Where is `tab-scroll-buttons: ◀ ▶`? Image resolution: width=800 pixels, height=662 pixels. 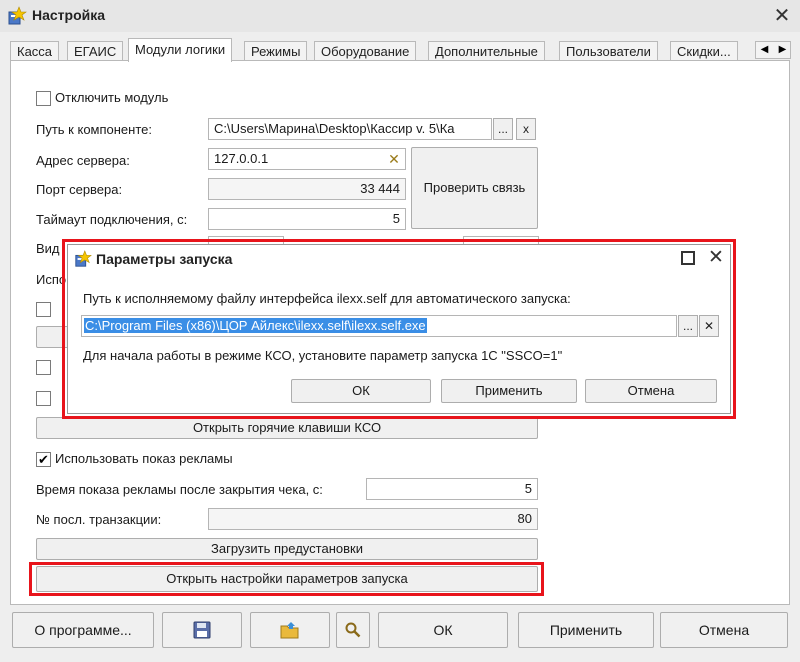 tab-scroll-buttons: ◀ ▶ is located at coordinates (773, 50).